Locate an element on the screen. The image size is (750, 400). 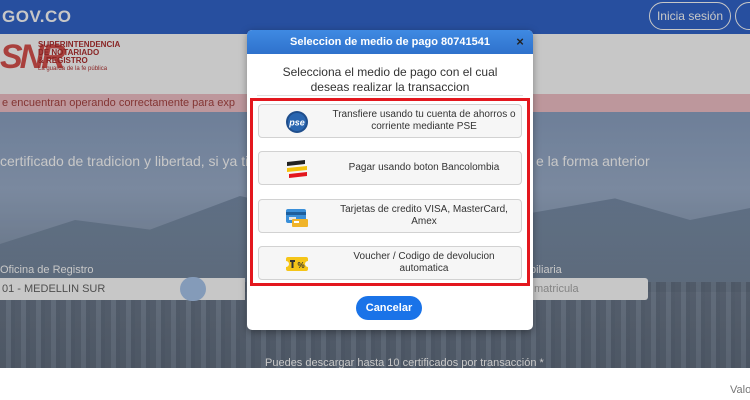
modal-header: Seleccion de medio de pago 80741541 is located at coordinates (390, 42).